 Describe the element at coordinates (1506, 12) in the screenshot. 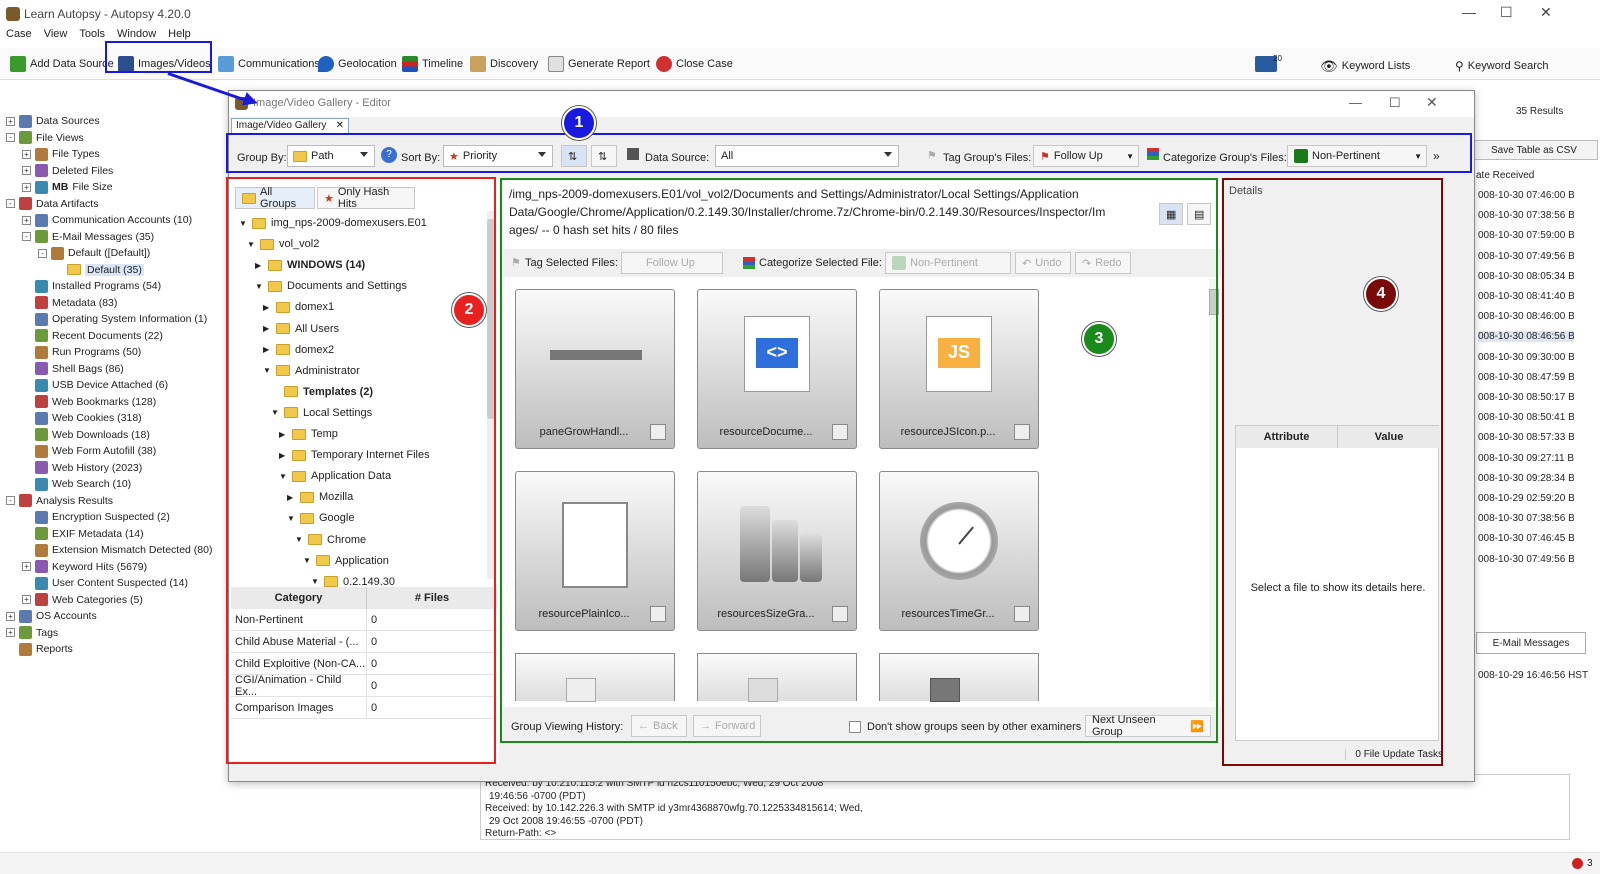

I see `maximize-icon: ☐` at that location.